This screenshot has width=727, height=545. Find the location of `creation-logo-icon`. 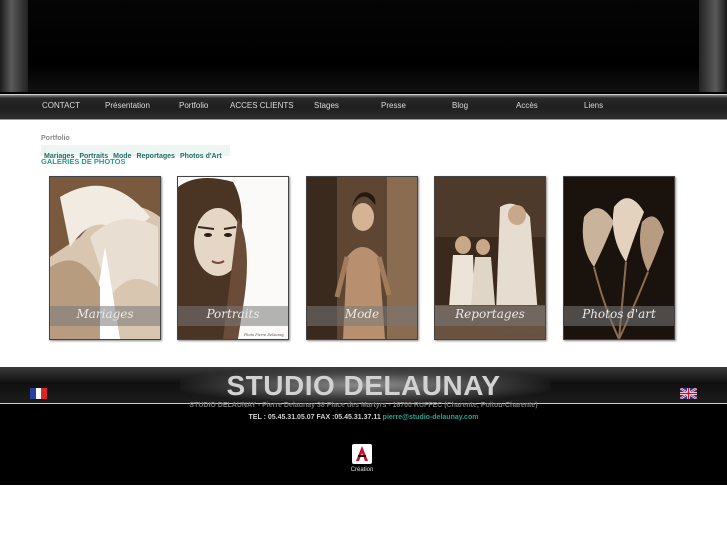

creation-logo-icon is located at coordinates (362, 454).